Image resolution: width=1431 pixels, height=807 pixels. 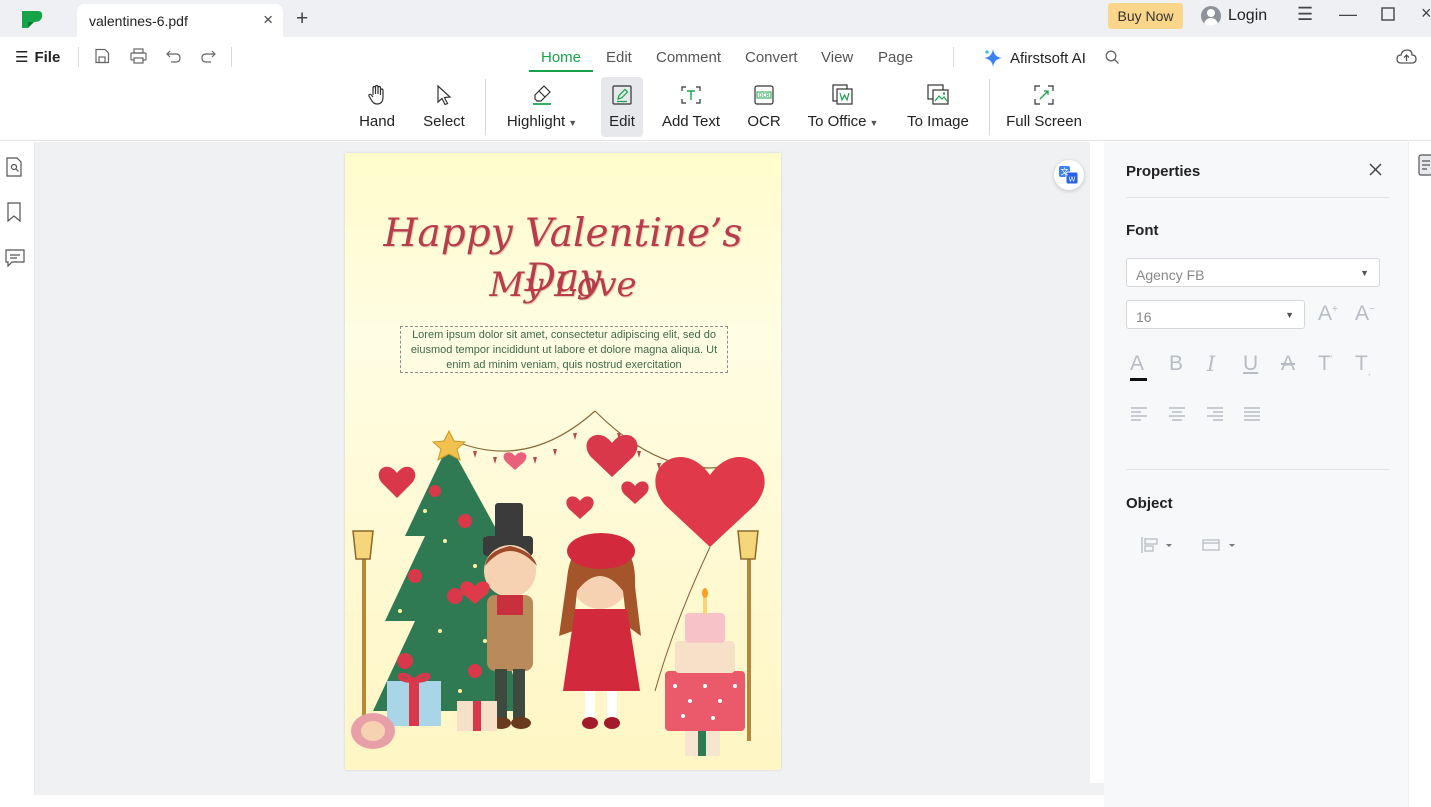 I want to click on redo-icon, so click(x=208, y=58).